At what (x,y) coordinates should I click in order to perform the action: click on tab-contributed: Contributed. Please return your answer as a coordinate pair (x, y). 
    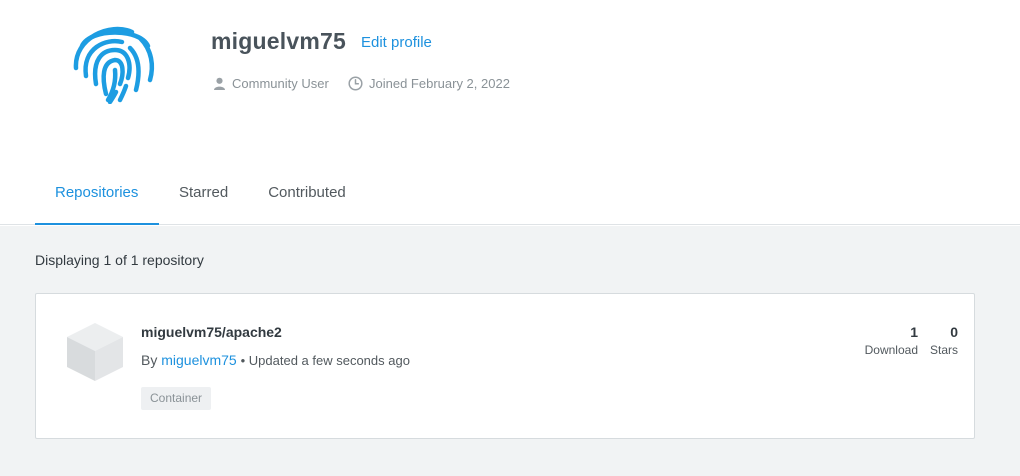
    Looking at the image, I should click on (307, 193).